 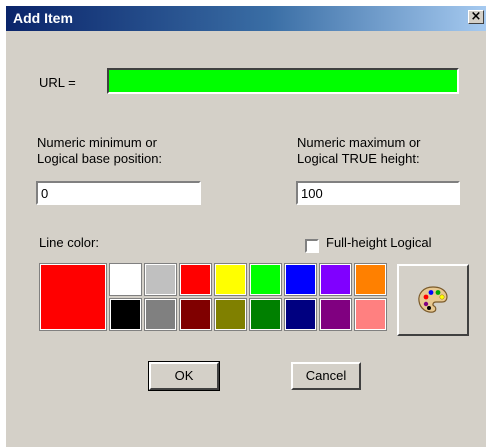 What do you see at coordinates (312, 246) in the screenshot?
I see `full-height-checkbox` at bounding box center [312, 246].